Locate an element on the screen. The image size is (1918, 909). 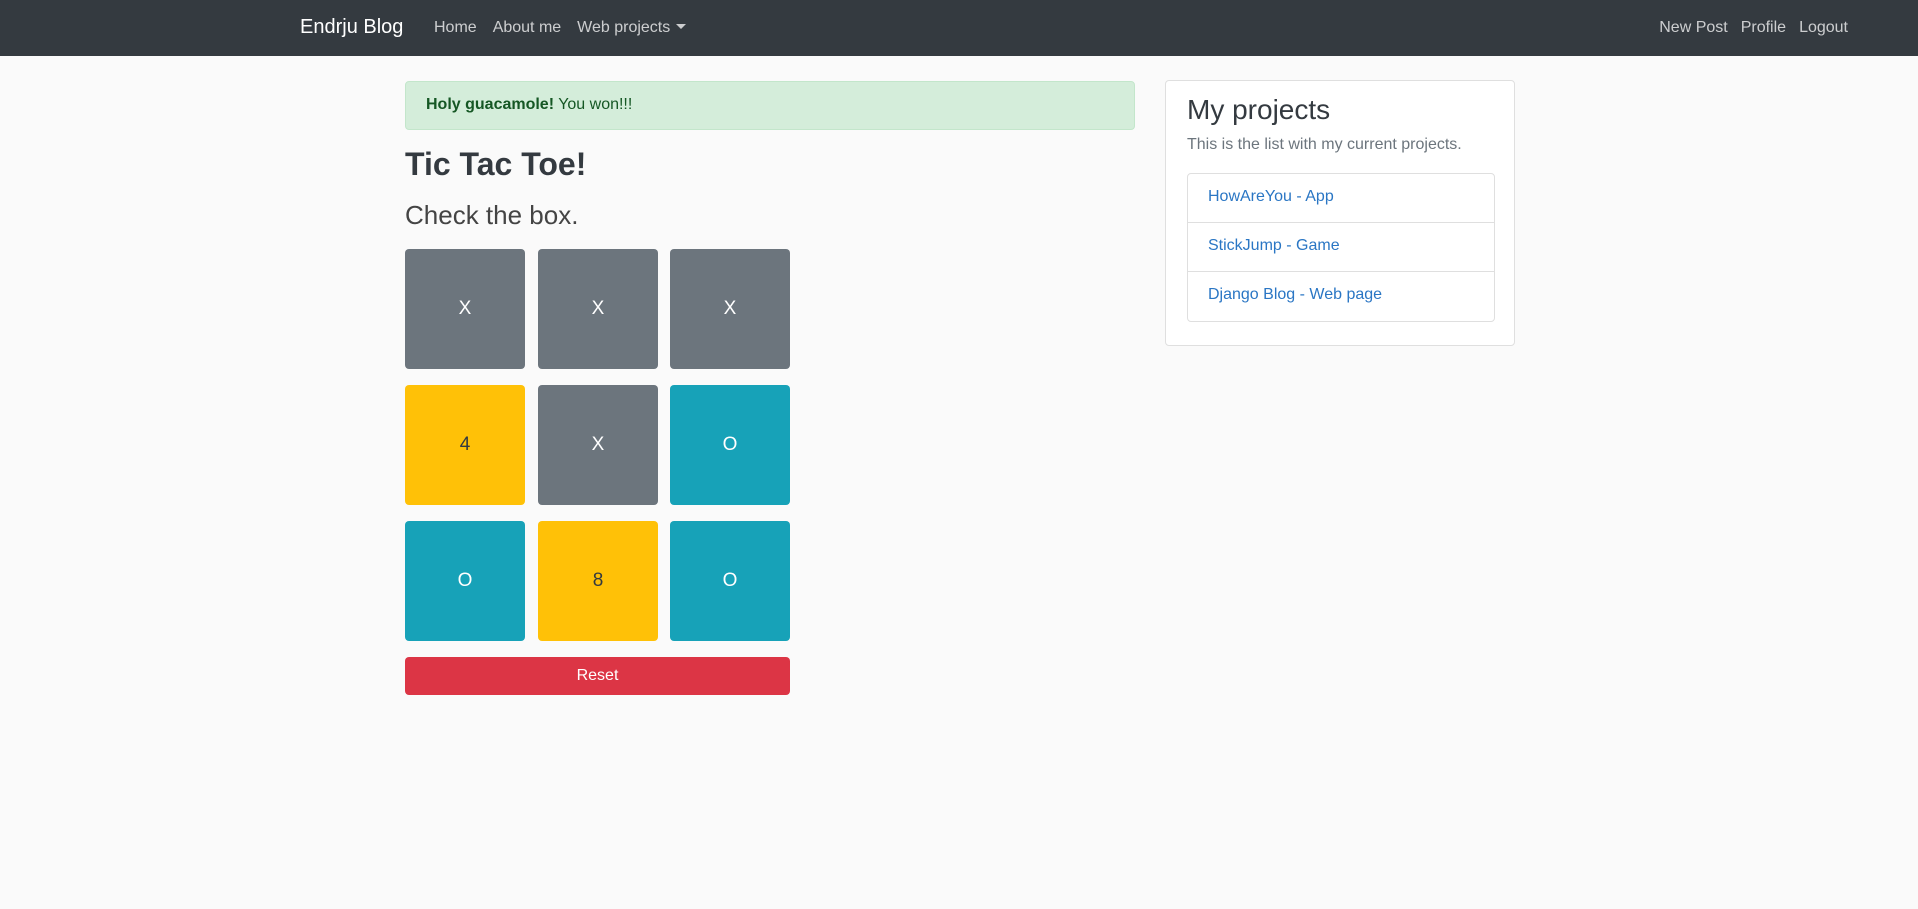
nav-right: New Post Profile Logout is located at coordinates (1747, 28).